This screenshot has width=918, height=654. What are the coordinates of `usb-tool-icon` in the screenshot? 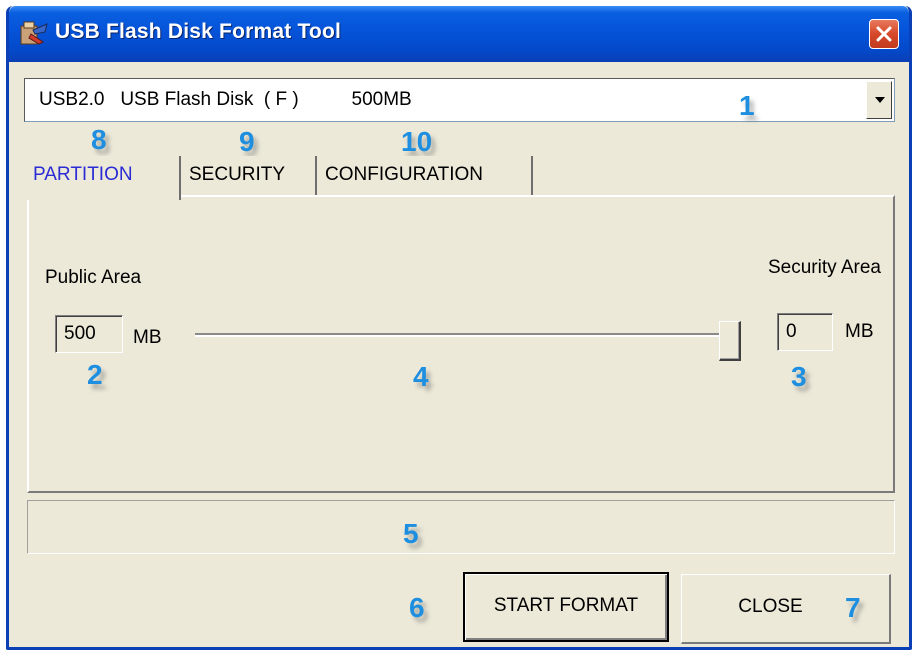 It's located at (34, 33).